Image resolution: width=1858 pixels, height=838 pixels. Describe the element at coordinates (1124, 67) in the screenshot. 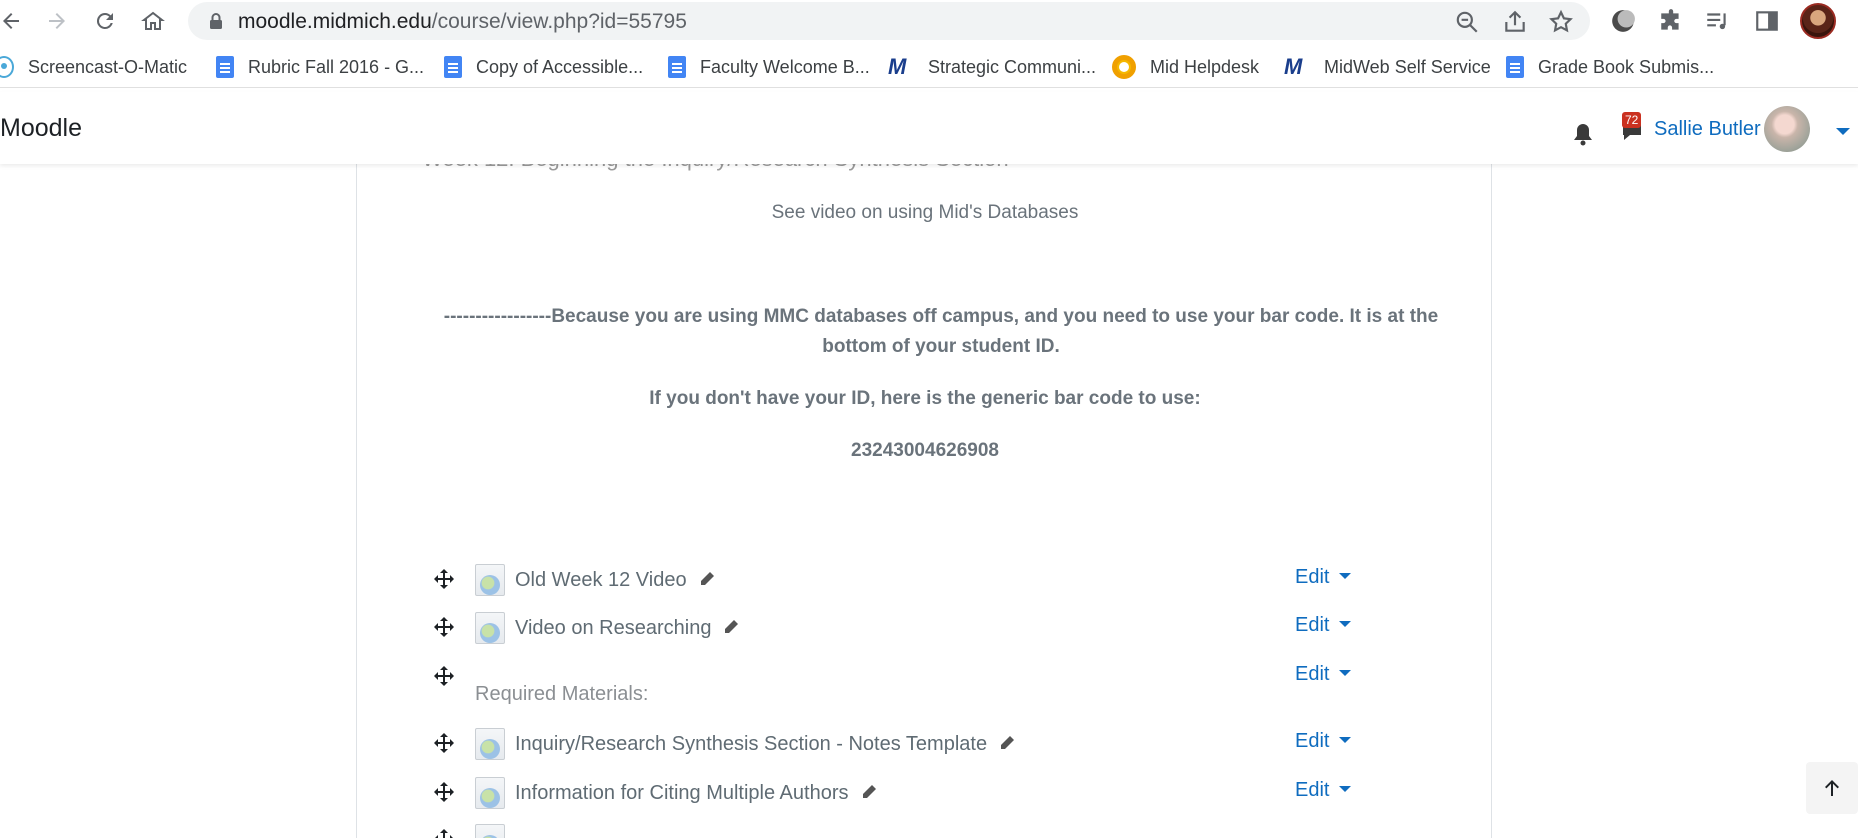

I see `lifebuoy-icon` at that location.